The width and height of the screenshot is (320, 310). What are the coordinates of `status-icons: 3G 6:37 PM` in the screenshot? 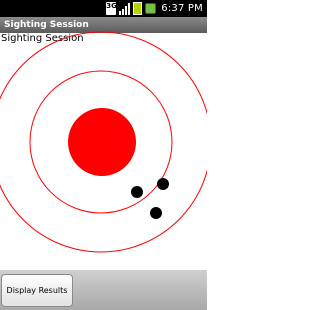 It's located at (154, 8).